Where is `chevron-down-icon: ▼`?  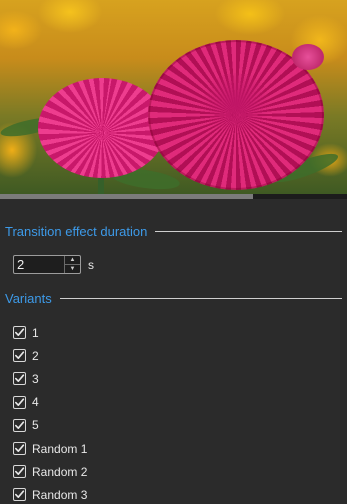 chevron-down-icon: ▼ is located at coordinates (72, 269).